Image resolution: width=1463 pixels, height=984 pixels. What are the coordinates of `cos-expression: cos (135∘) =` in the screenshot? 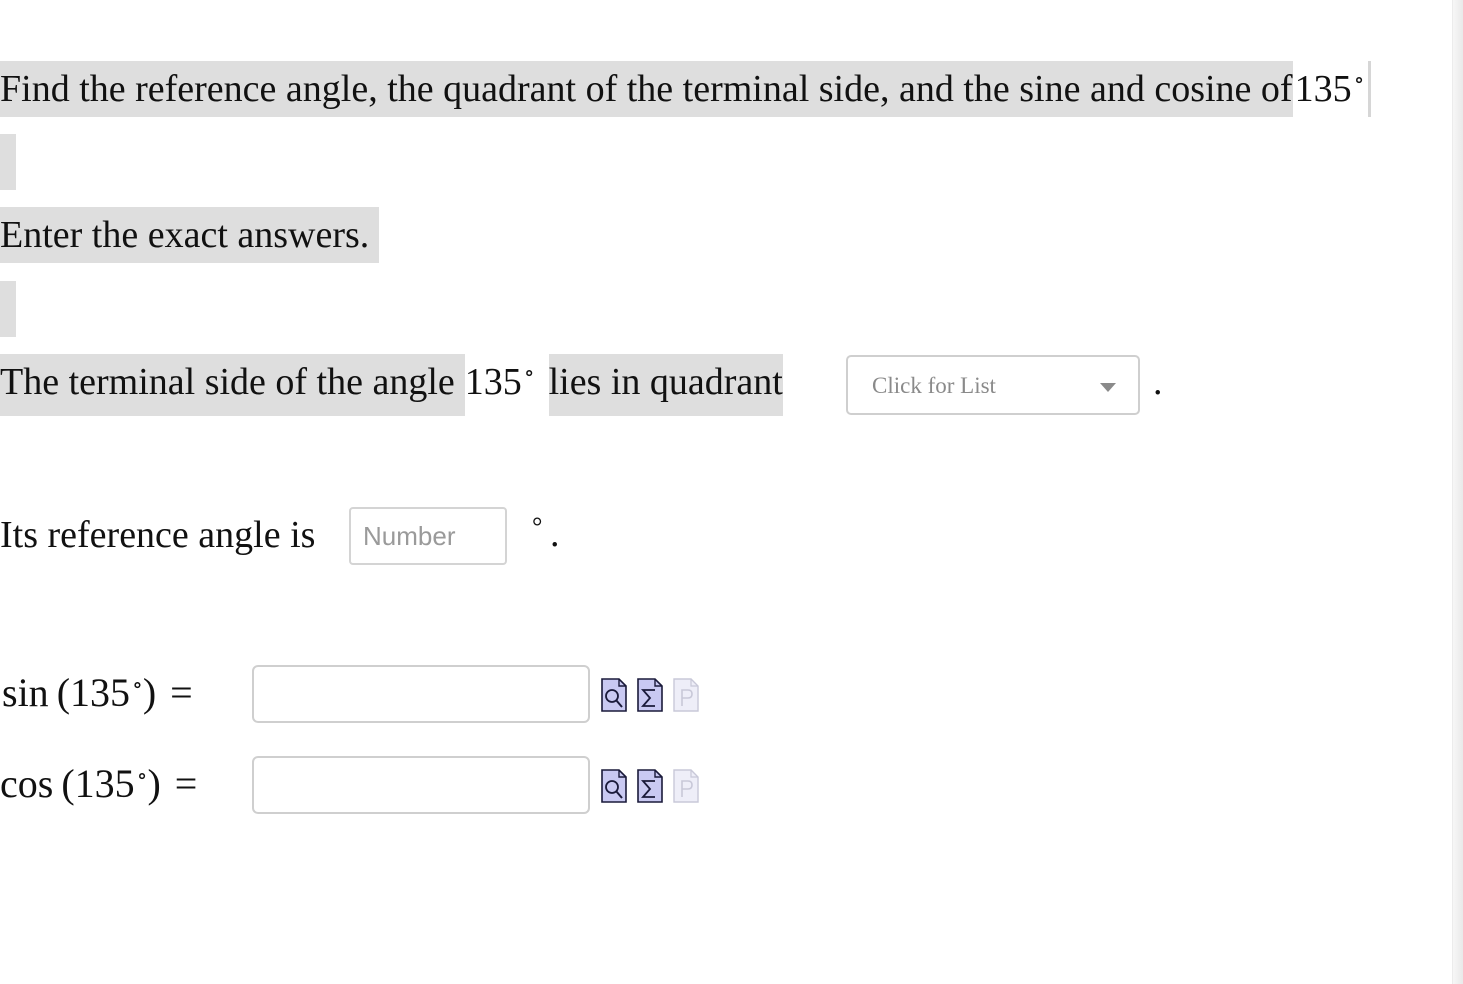 It's located at (99, 783).